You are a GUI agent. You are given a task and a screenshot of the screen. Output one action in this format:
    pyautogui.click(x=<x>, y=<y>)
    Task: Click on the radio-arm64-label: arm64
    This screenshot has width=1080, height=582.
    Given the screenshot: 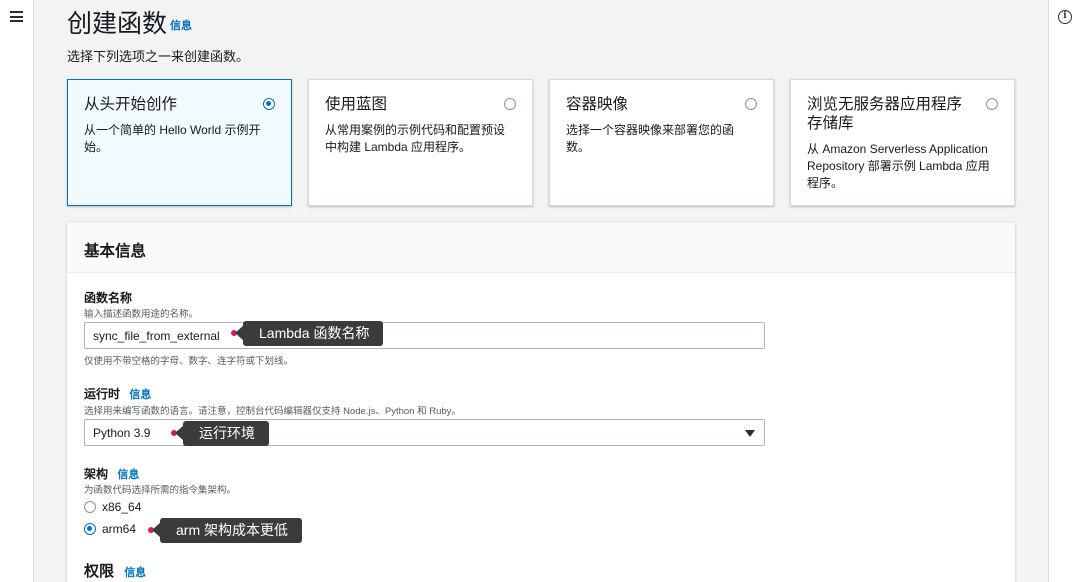 What is the action you would take?
    pyautogui.click(x=119, y=529)
    